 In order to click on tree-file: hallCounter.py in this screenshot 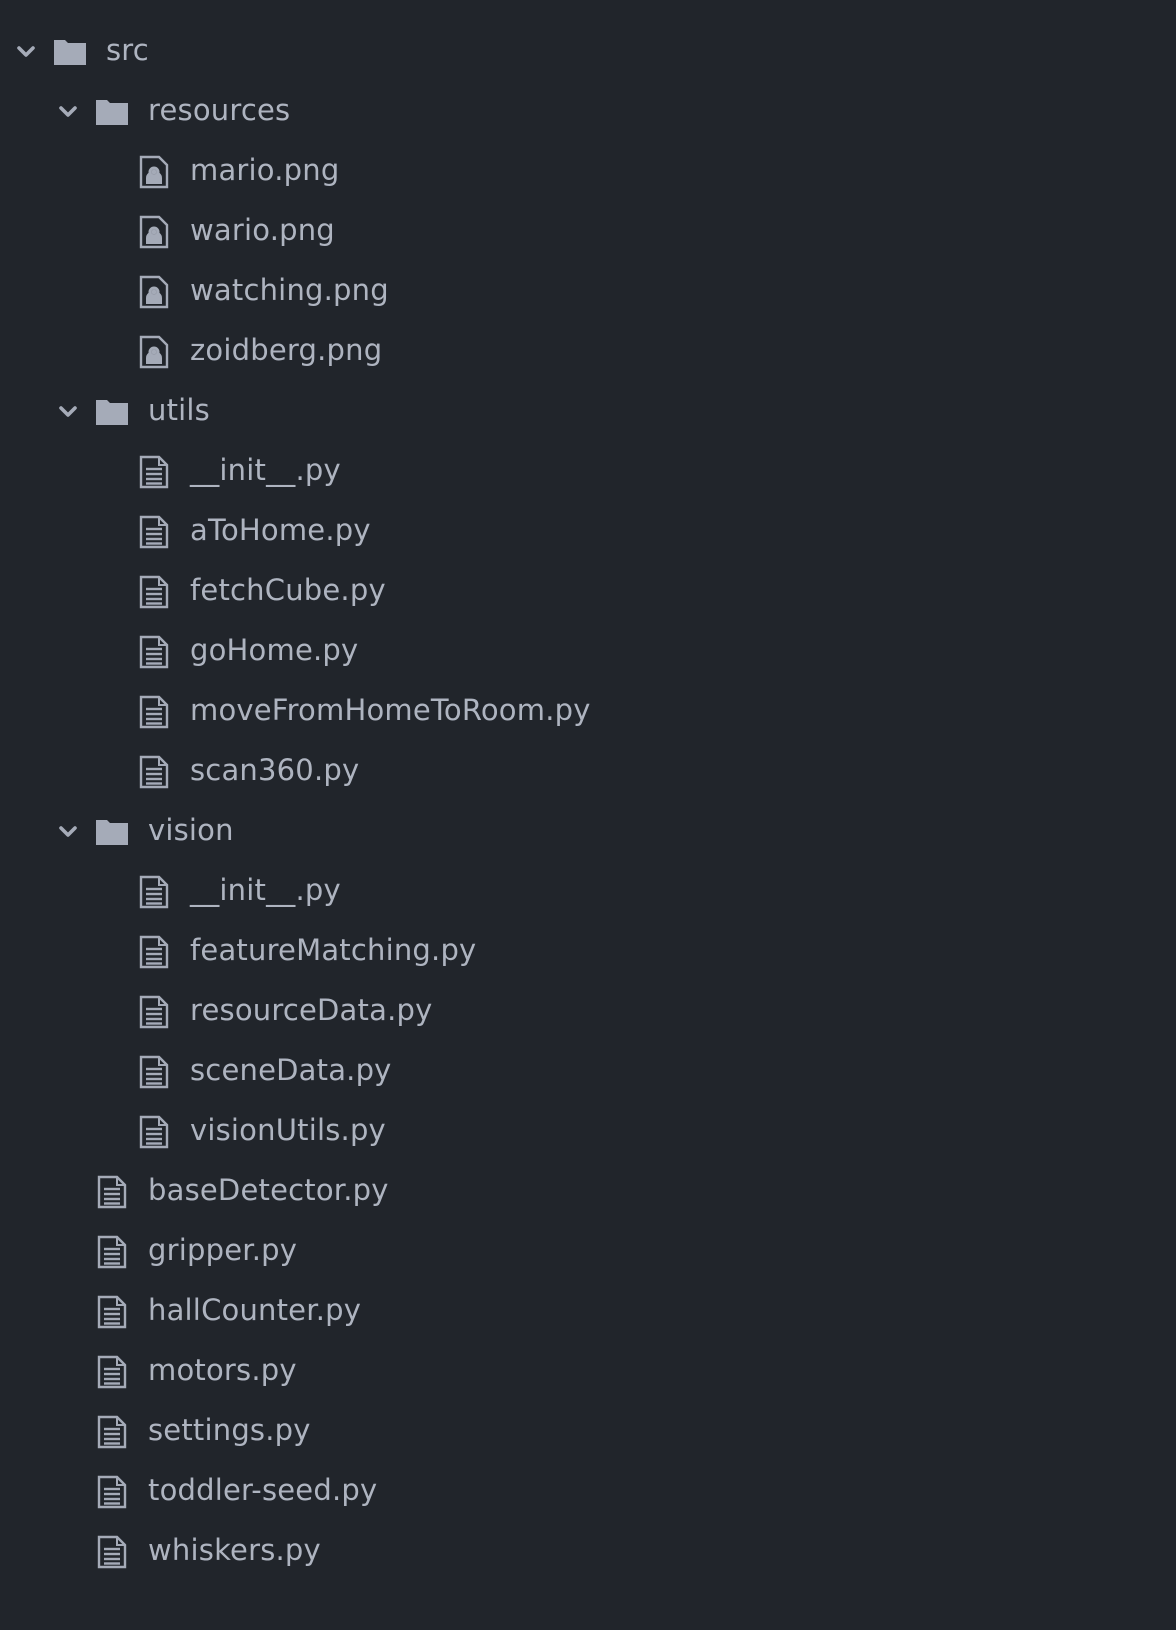, I will do `click(588, 1312)`.